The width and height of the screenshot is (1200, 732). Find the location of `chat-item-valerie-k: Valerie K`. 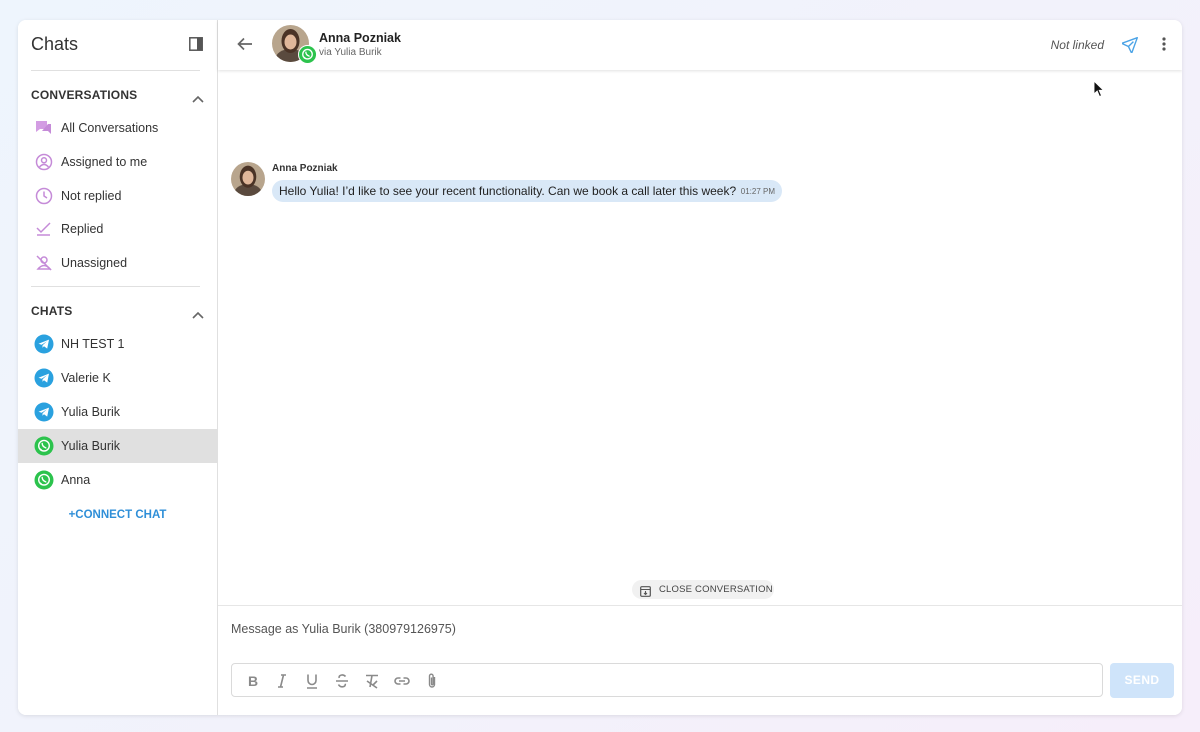

chat-item-valerie-k: Valerie K is located at coordinates (117, 378).